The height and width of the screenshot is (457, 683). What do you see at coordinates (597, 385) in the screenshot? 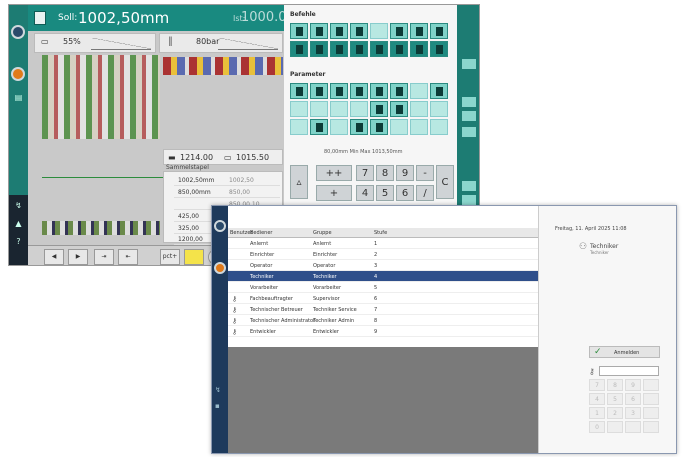
I see `pin-key: 7` at bounding box center [597, 385].